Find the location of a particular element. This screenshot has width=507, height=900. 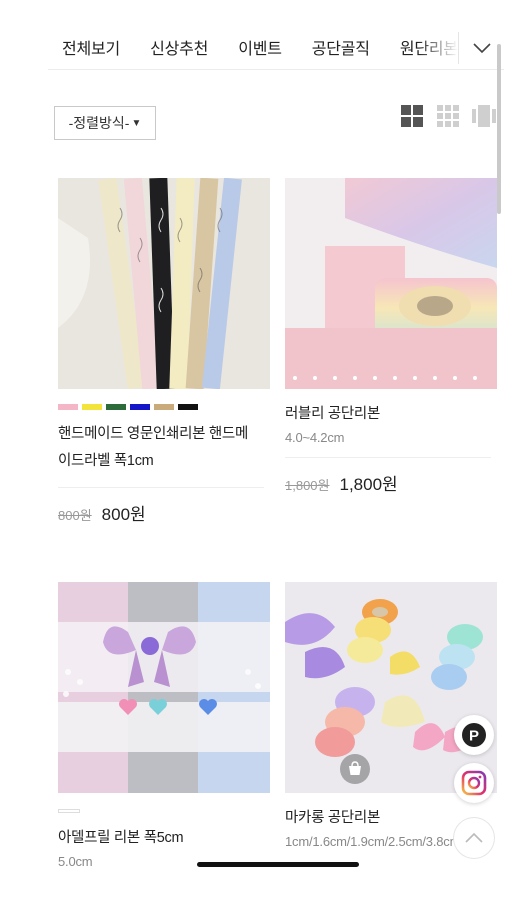

sale-price: 800원 is located at coordinates (123, 514).